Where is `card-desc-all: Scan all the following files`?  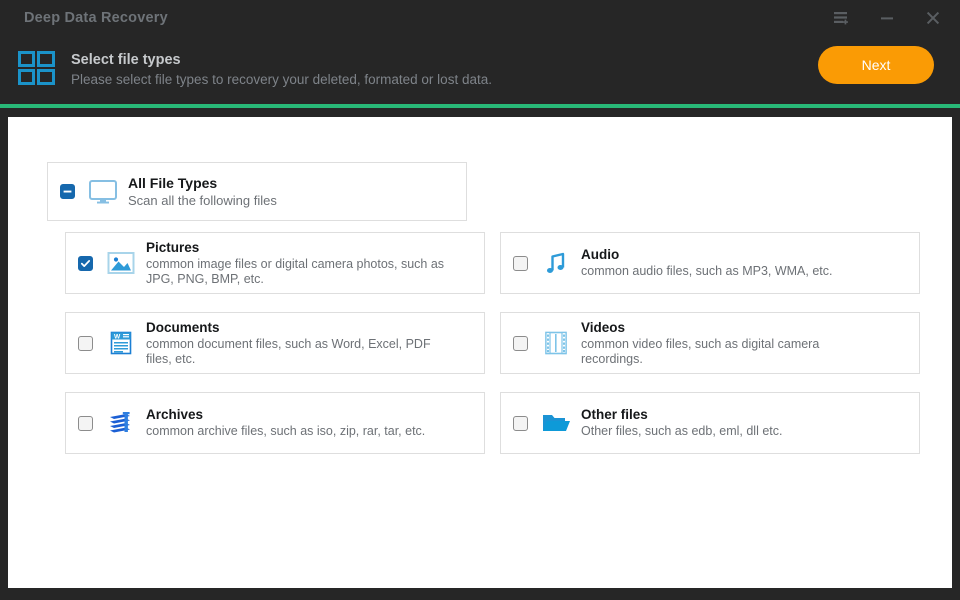 card-desc-all: Scan all the following files is located at coordinates (202, 200).